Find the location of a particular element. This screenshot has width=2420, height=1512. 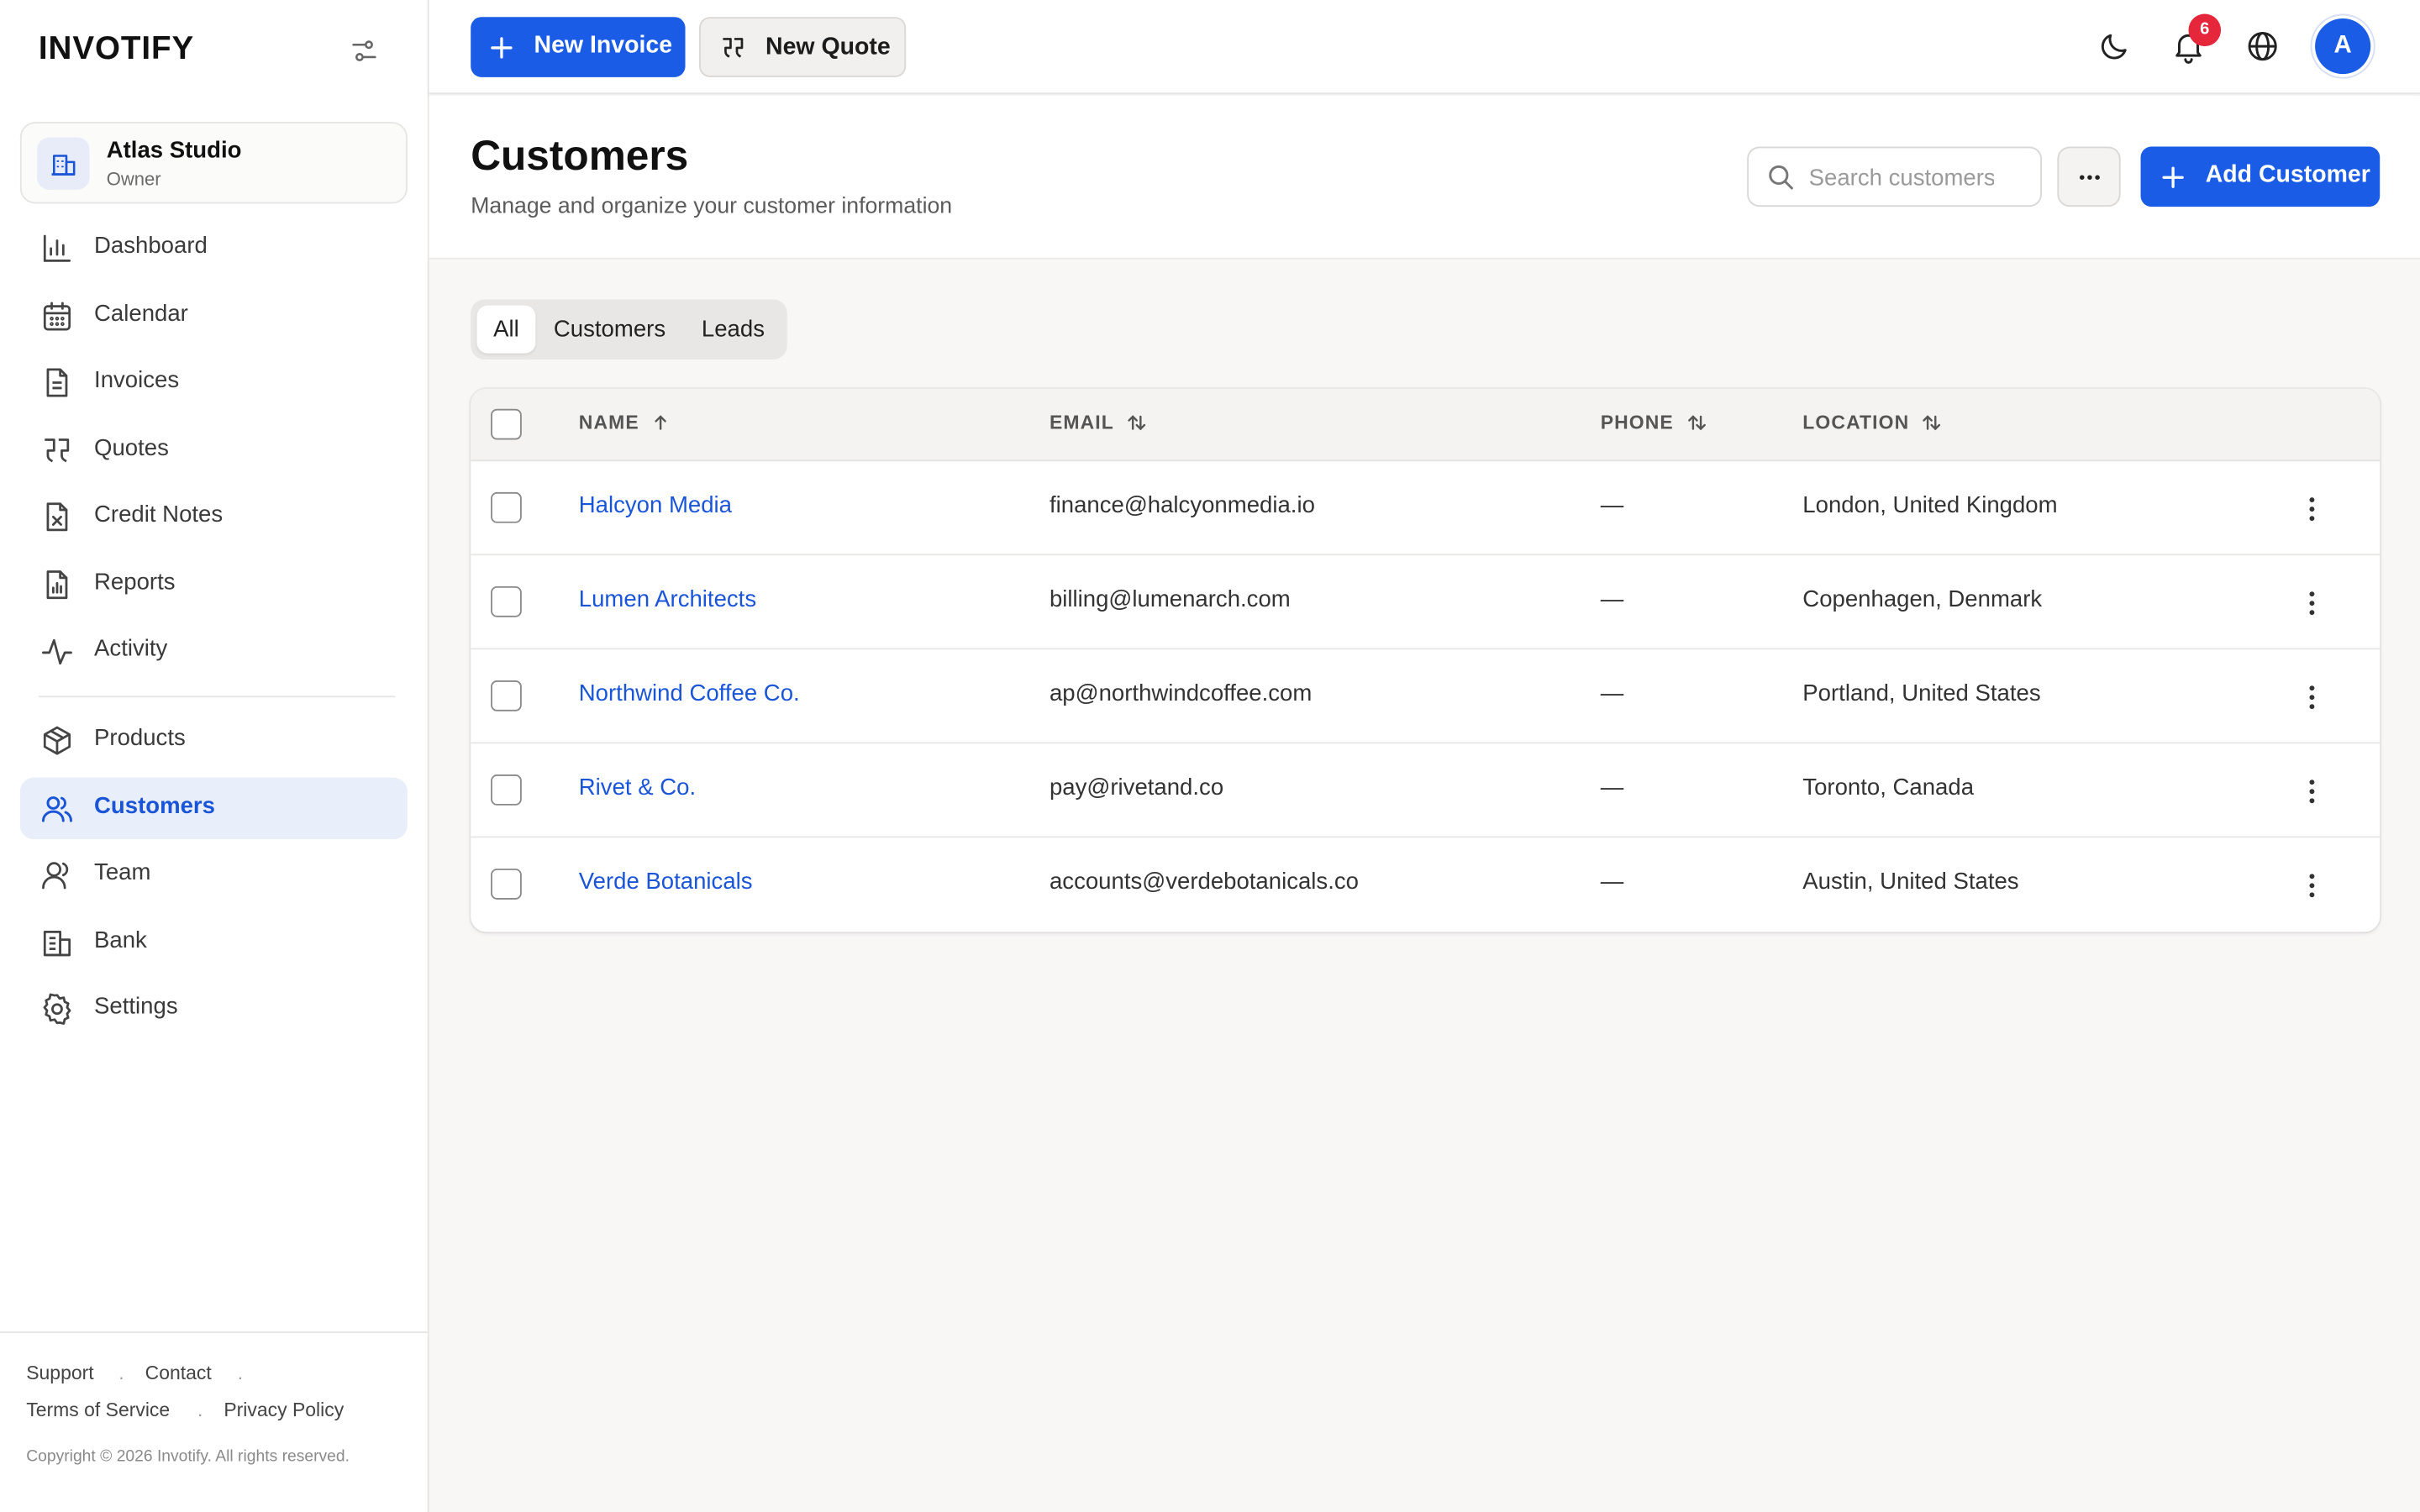

bank-icon is located at coordinates (57, 942).